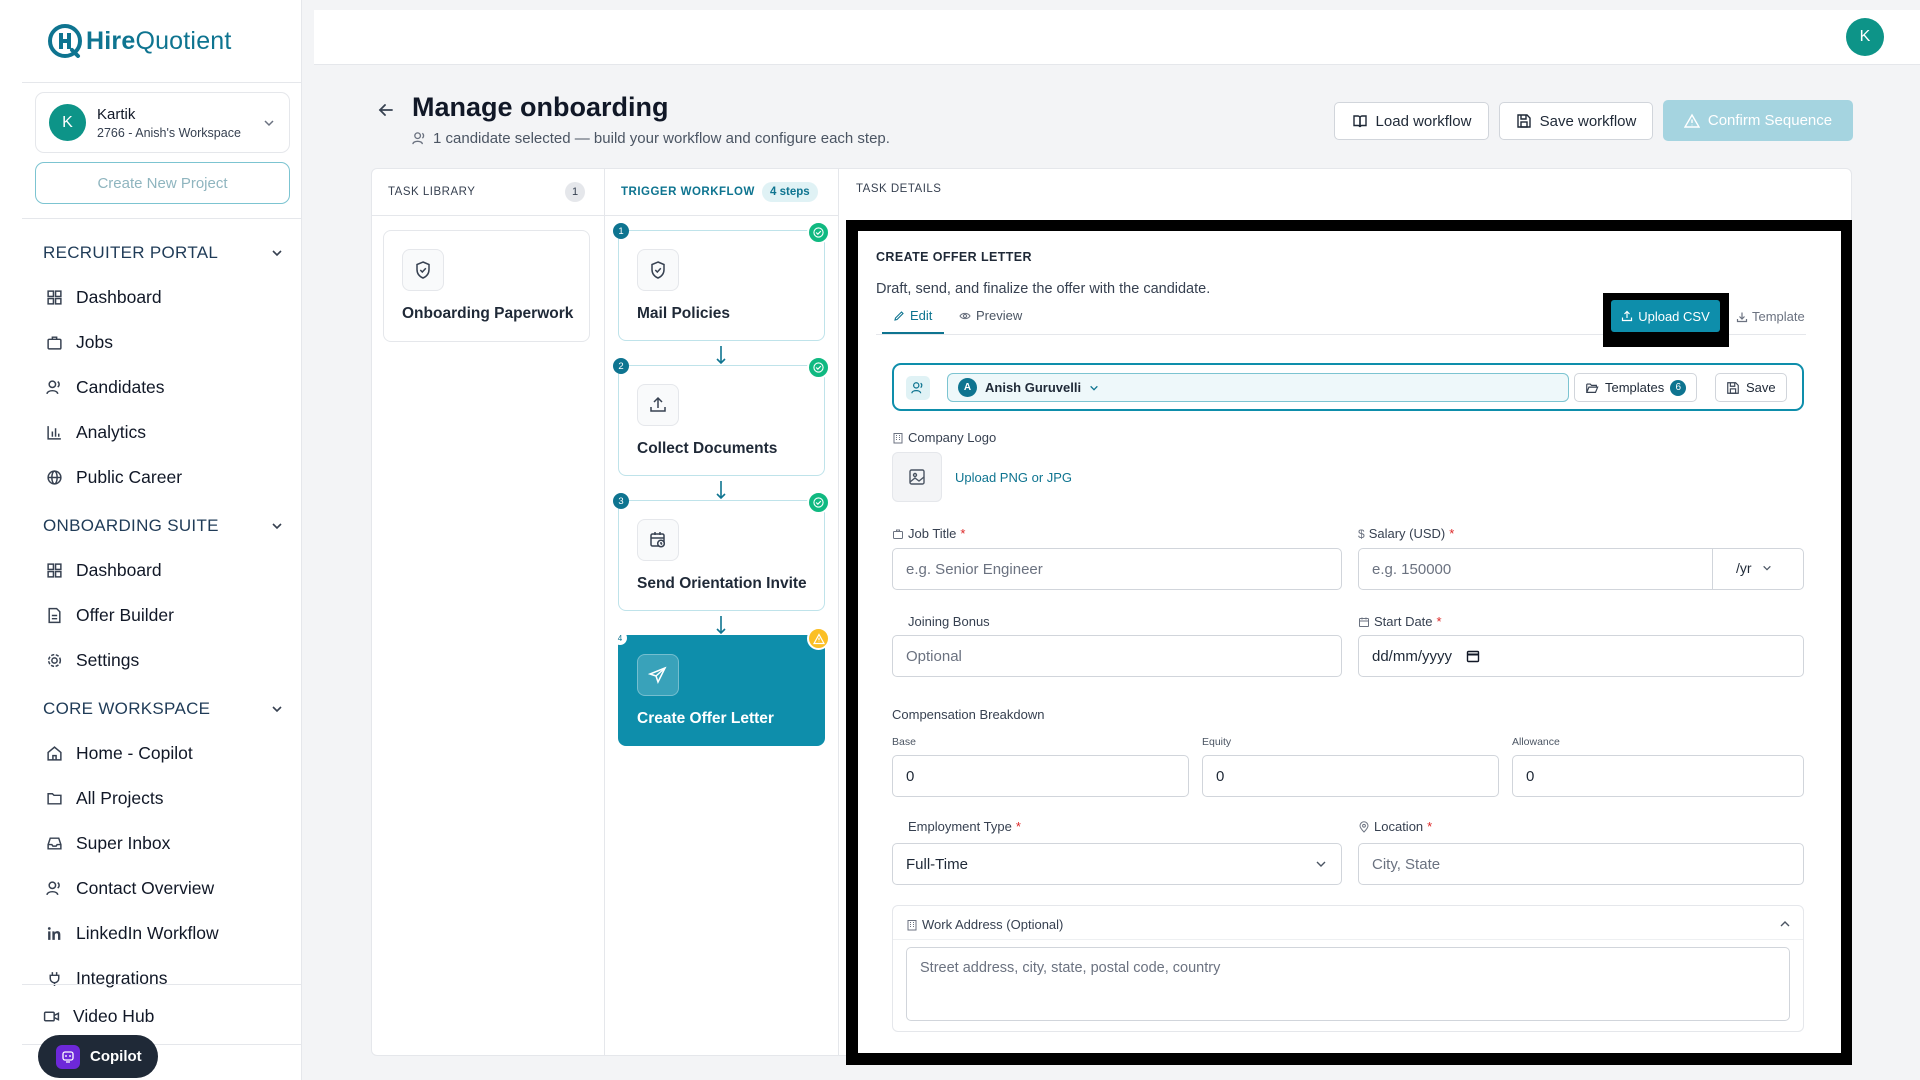  Describe the element at coordinates (898, 437) in the screenshot. I see `building-icon` at that location.